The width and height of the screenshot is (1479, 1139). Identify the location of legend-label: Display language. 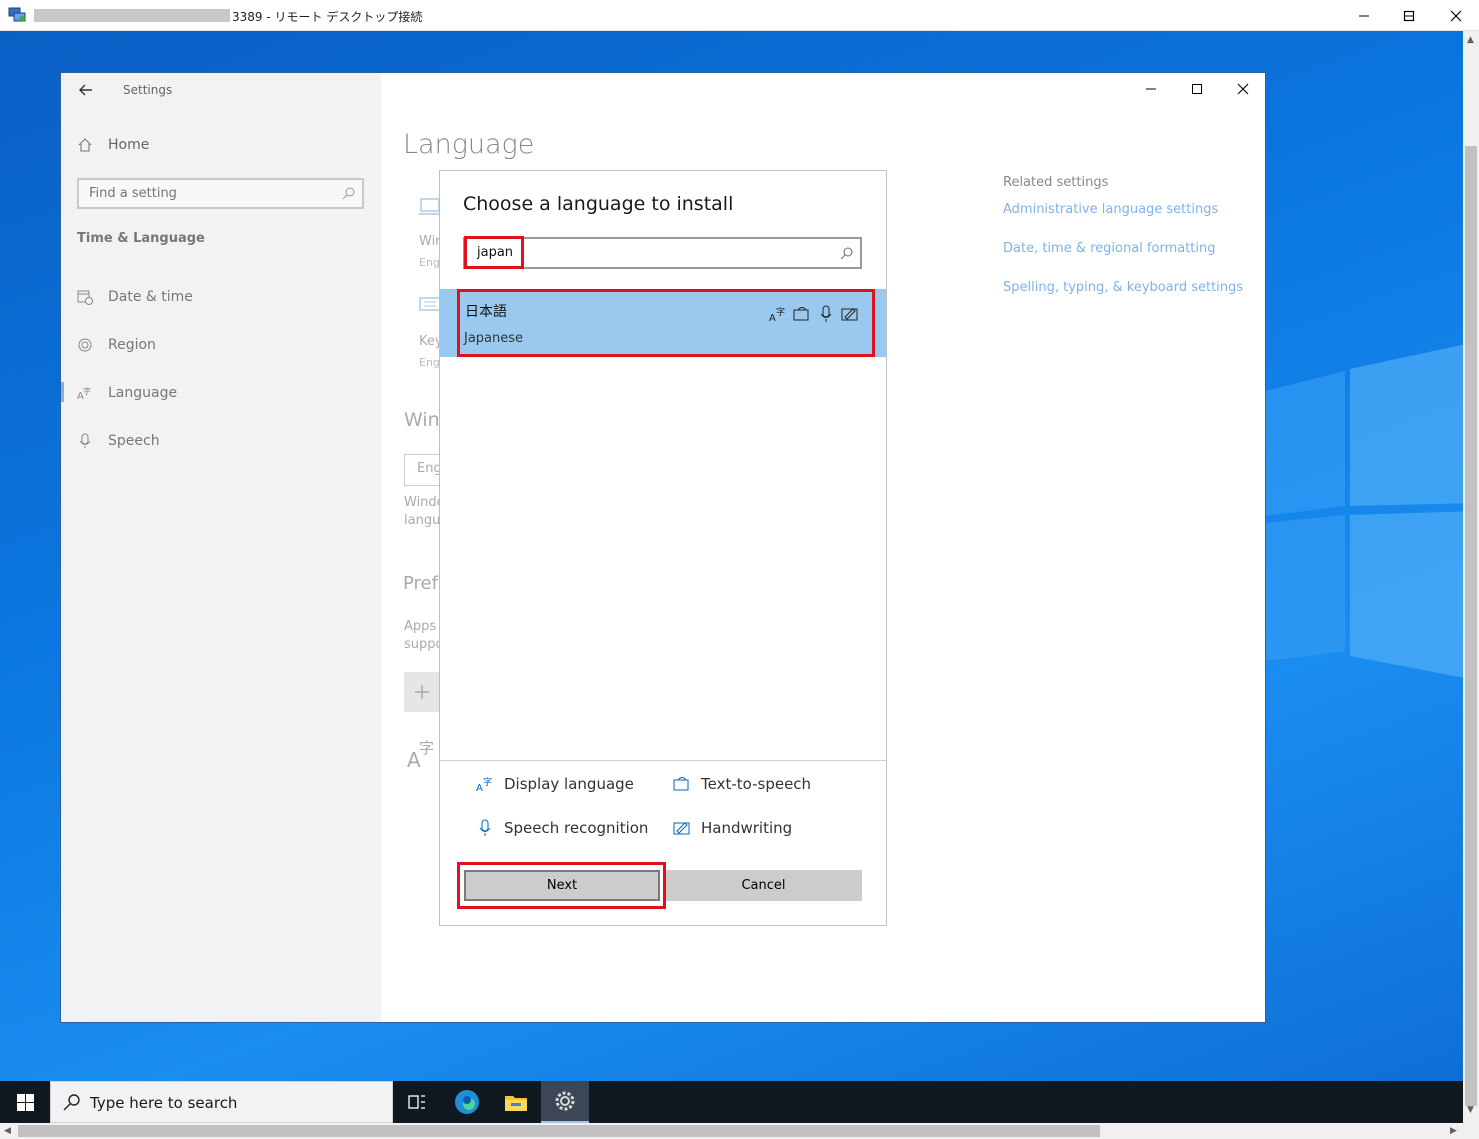
(569, 784).